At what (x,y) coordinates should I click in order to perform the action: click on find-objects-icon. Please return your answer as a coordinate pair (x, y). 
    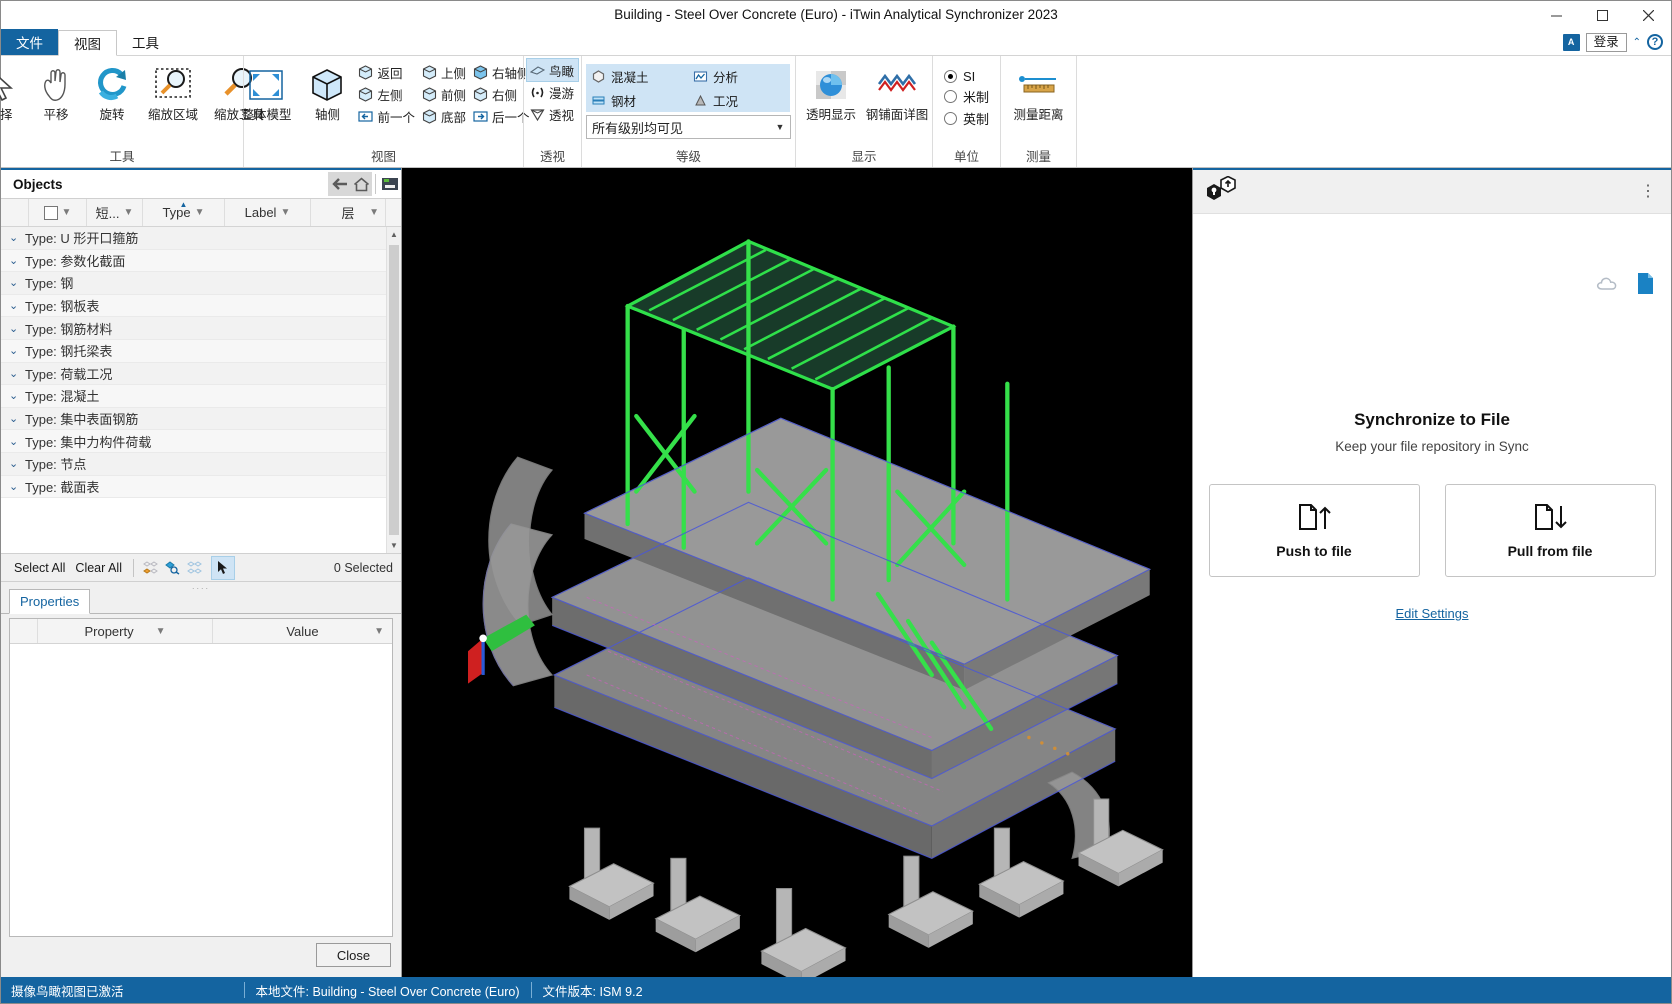
    Looking at the image, I should click on (173, 568).